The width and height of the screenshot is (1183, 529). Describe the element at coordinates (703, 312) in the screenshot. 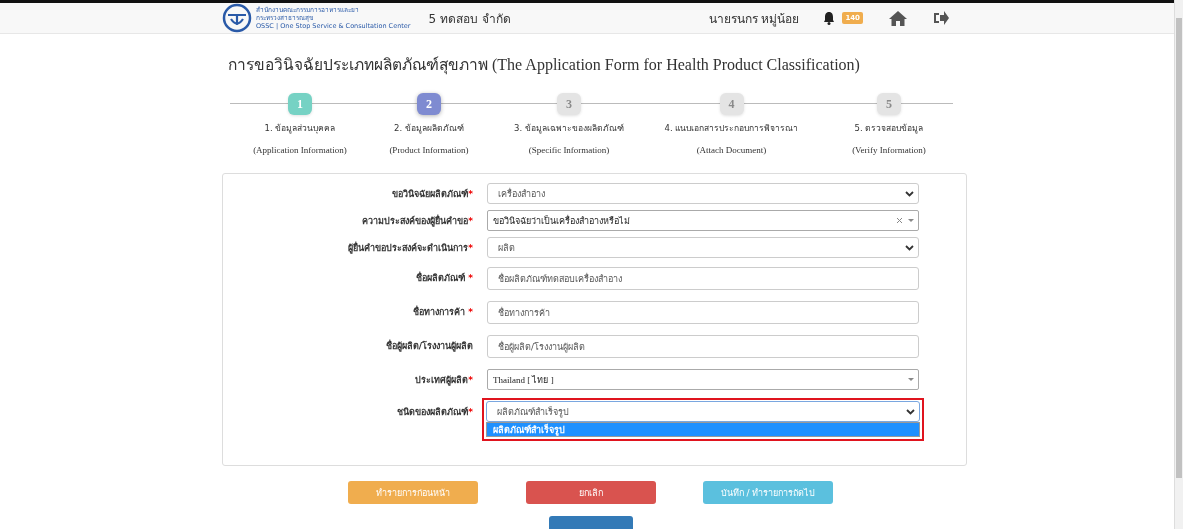

I see `text-field: ชื่อทางการค้า` at that location.